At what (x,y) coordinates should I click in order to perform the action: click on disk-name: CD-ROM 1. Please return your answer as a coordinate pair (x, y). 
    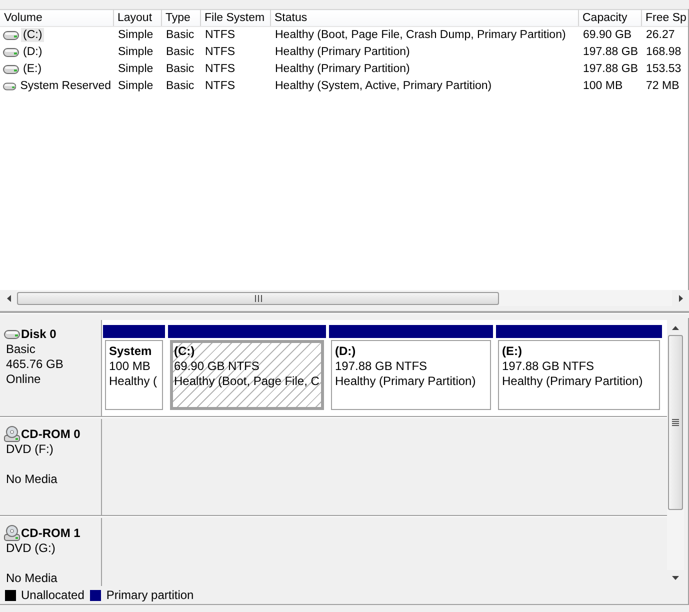
    Looking at the image, I should click on (50, 533).